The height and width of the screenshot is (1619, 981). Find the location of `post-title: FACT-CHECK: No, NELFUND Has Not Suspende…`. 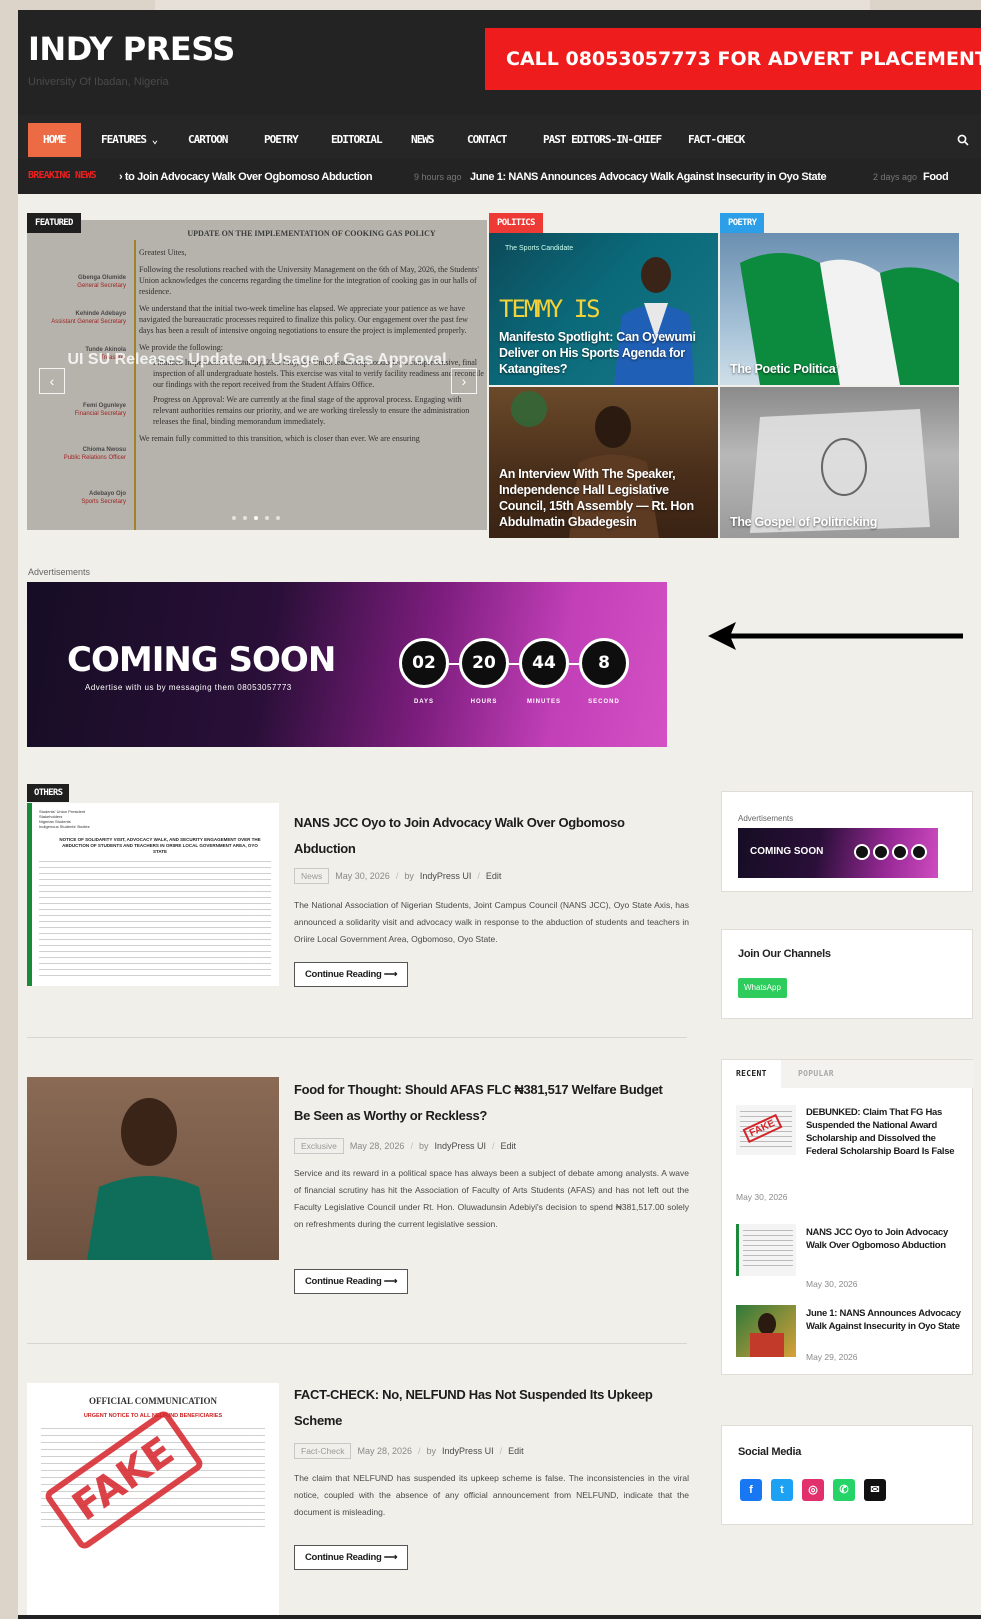

post-title: FACT-CHECK: No, NELFUND Has Not Suspende… is located at coordinates (484, 1408).